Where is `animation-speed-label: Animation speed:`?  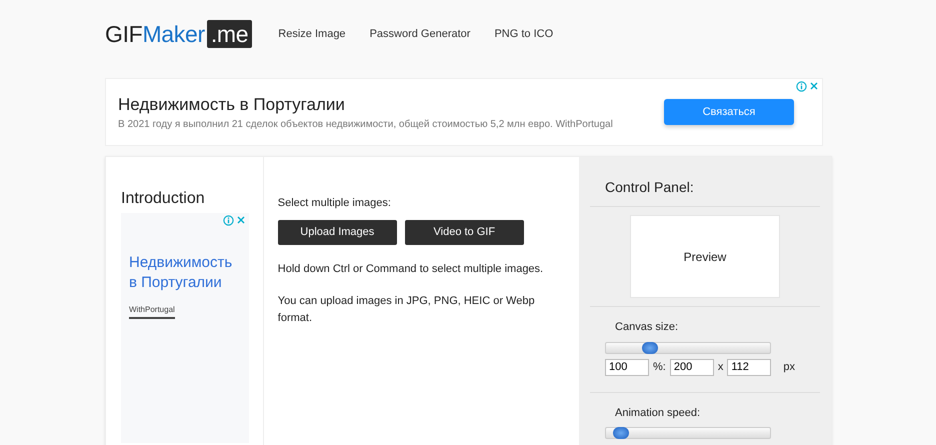 animation-speed-label: Animation speed: is located at coordinates (658, 413).